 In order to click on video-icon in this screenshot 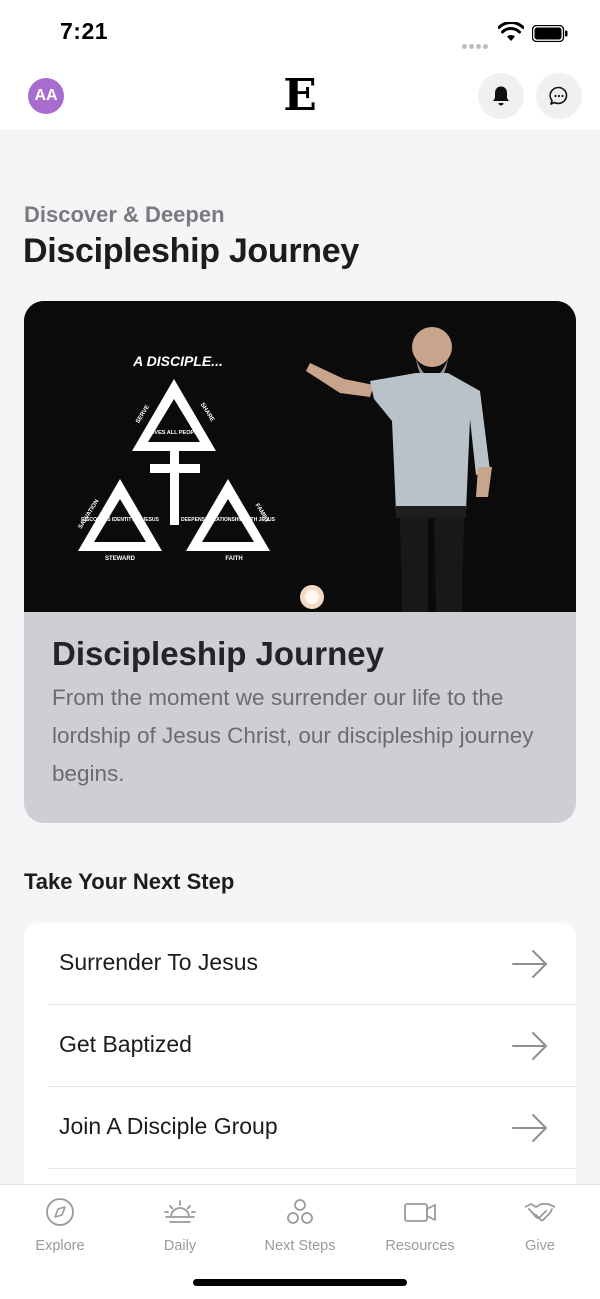, I will do `click(420, 1212)`.